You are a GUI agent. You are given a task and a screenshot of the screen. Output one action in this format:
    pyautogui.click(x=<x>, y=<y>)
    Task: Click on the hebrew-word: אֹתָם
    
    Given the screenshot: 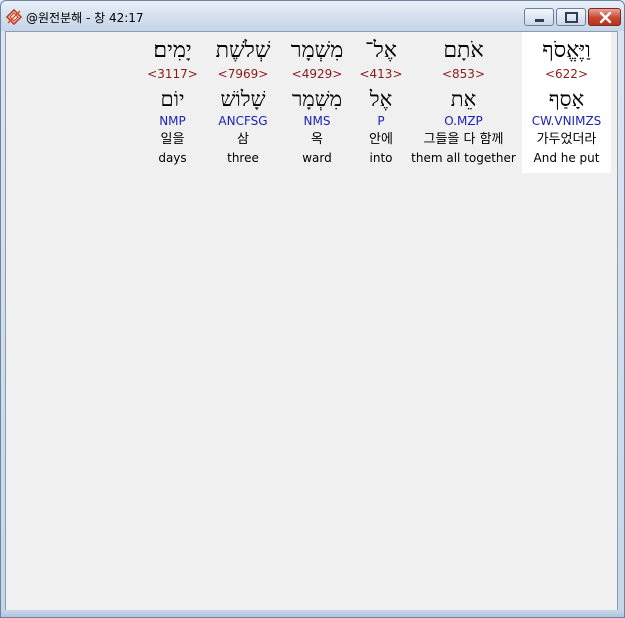 What is the action you would take?
    pyautogui.click(x=463, y=50)
    